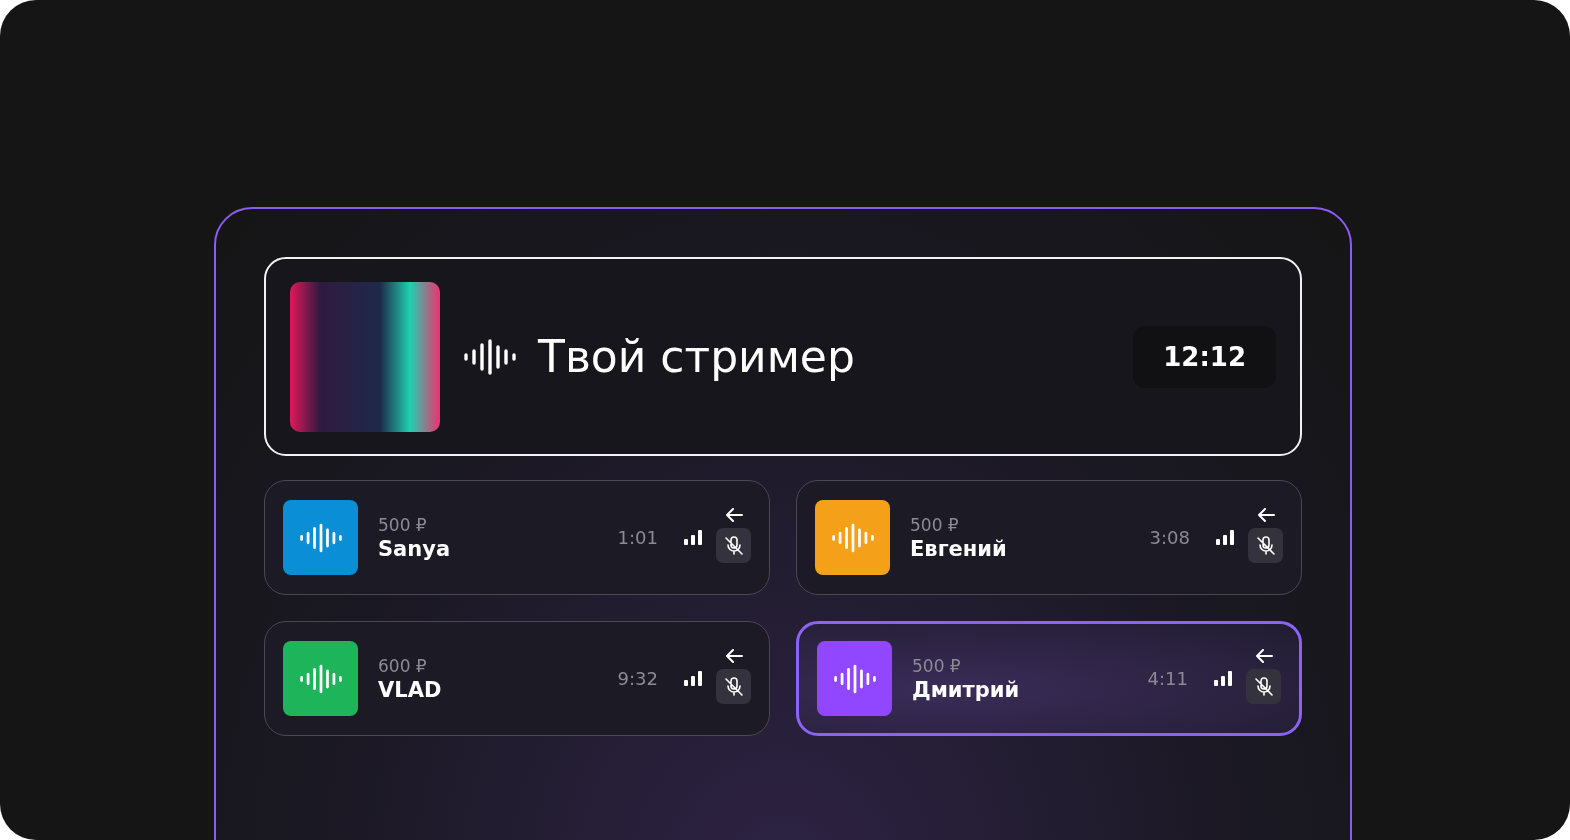  What do you see at coordinates (403, 665) in the screenshot?
I see `donation-amount: 600 ₽` at bounding box center [403, 665].